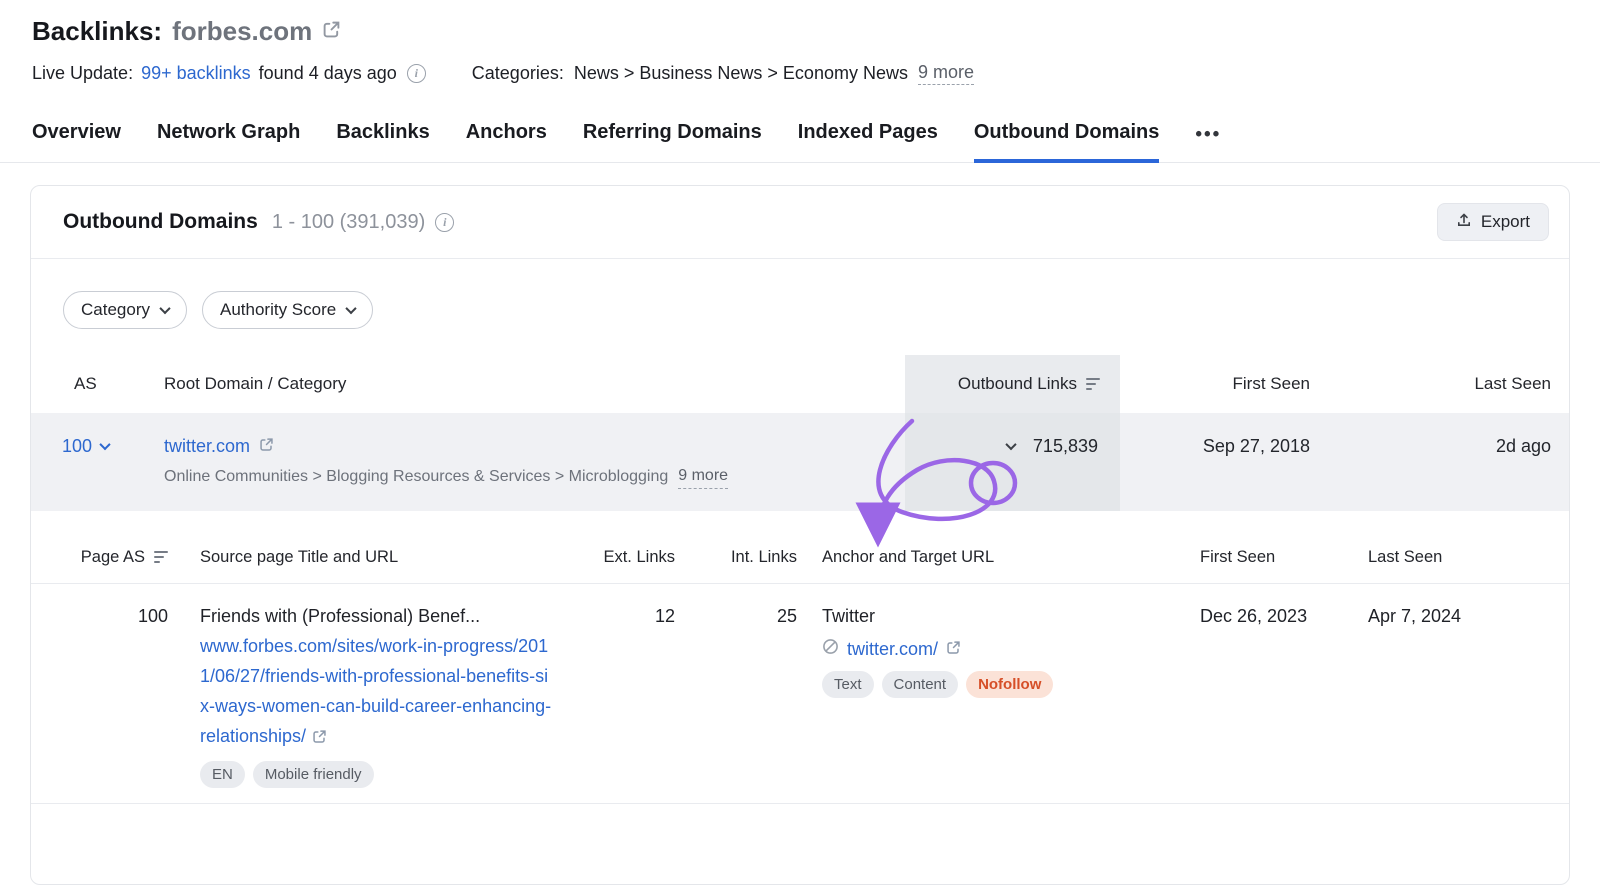 Image resolution: width=1600 pixels, height=885 pixels. I want to click on col-sub-first-seen: First Seen, so click(1238, 556).